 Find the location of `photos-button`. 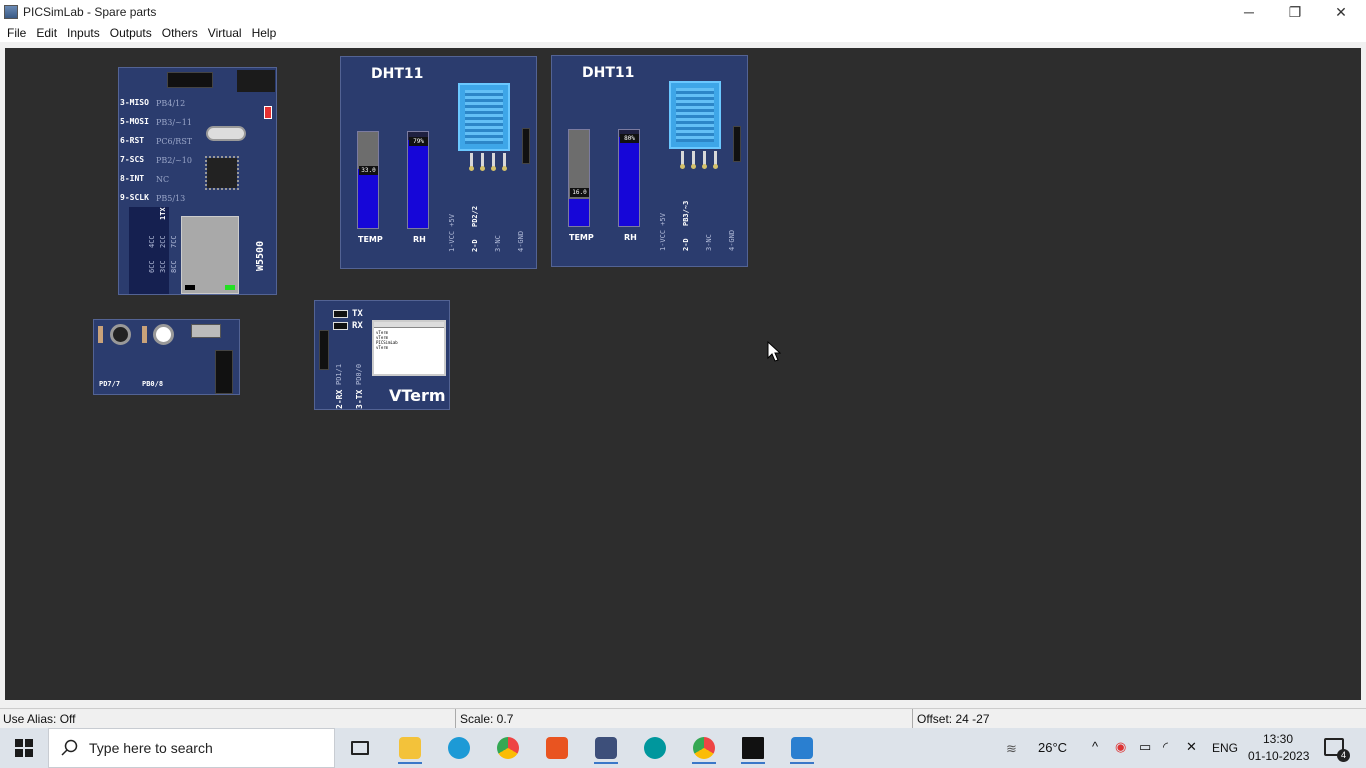

photos-button is located at coordinates (802, 748).